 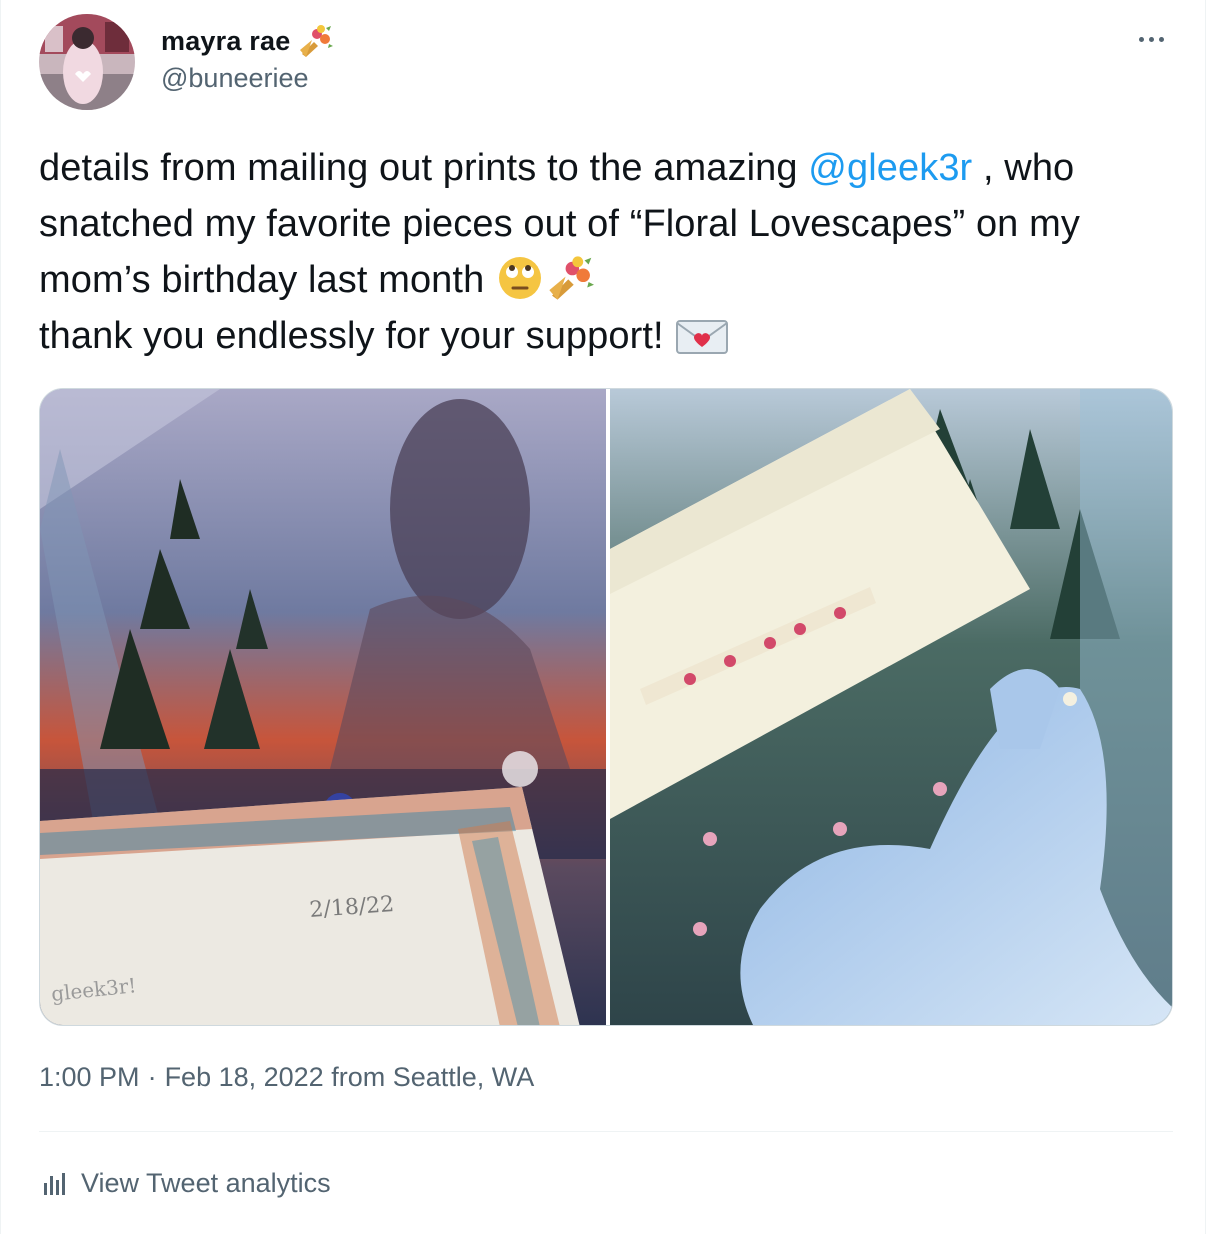 I want to click on tweet-time-link: 1:00 PM, so click(x=89, y=1077).